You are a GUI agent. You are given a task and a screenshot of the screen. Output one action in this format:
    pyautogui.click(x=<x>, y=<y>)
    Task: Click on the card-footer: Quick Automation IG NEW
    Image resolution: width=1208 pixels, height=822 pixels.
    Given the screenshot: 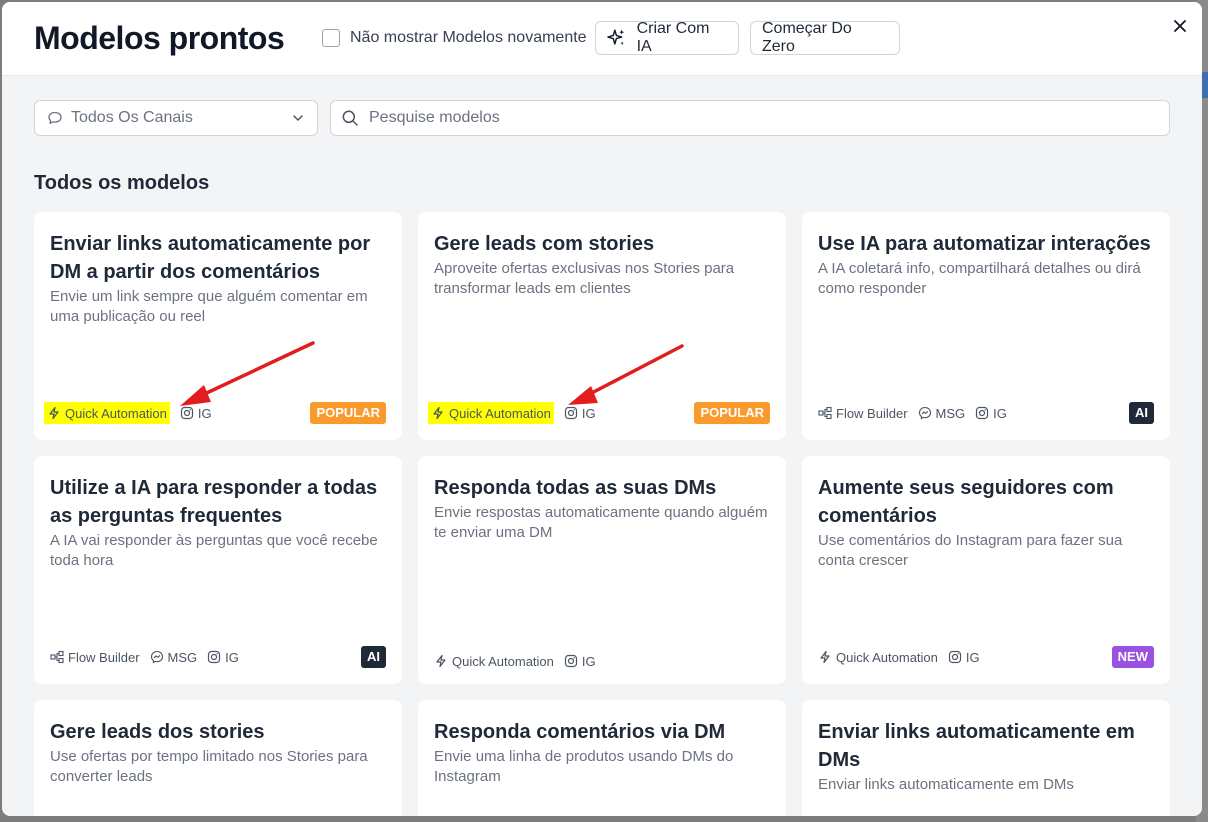 What is the action you would take?
    pyautogui.click(x=986, y=657)
    